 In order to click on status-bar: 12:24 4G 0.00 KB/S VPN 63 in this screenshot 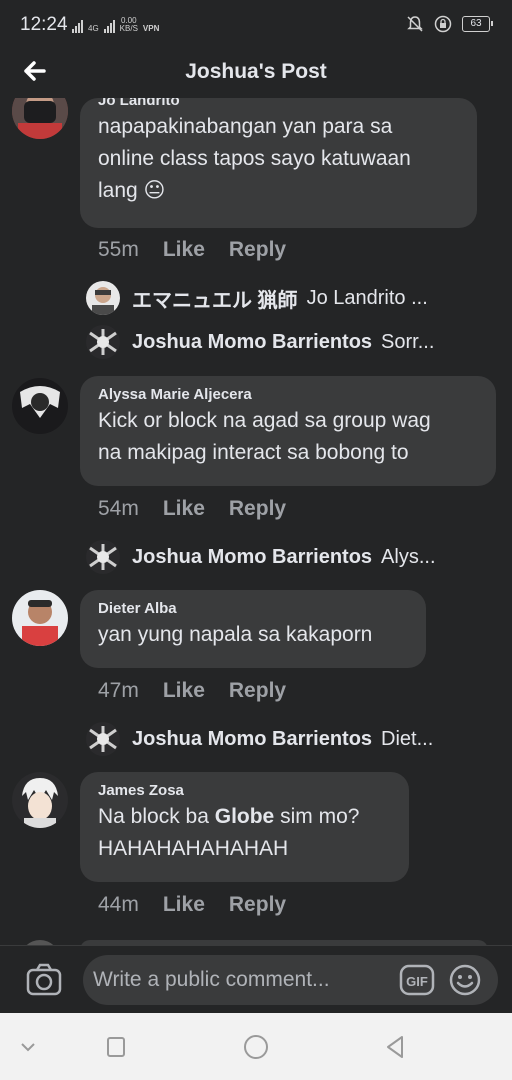, I will do `click(256, 25)`.